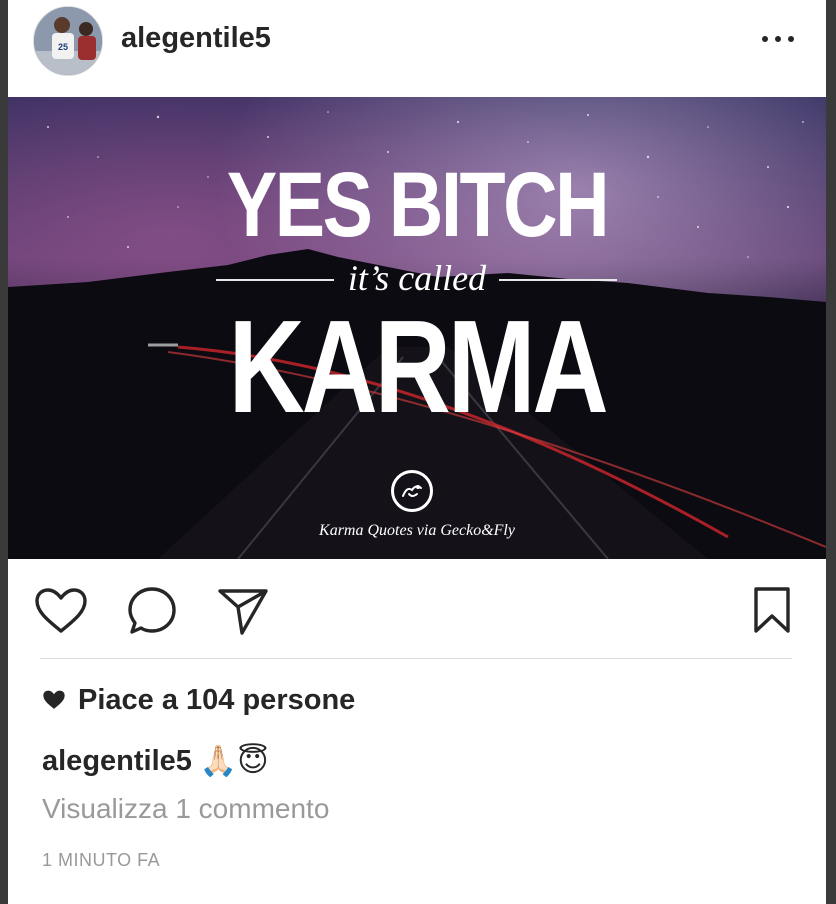 Image resolution: width=836 pixels, height=904 pixels. What do you see at coordinates (417, 610) in the screenshot?
I see `action-bar` at bounding box center [417, 610].